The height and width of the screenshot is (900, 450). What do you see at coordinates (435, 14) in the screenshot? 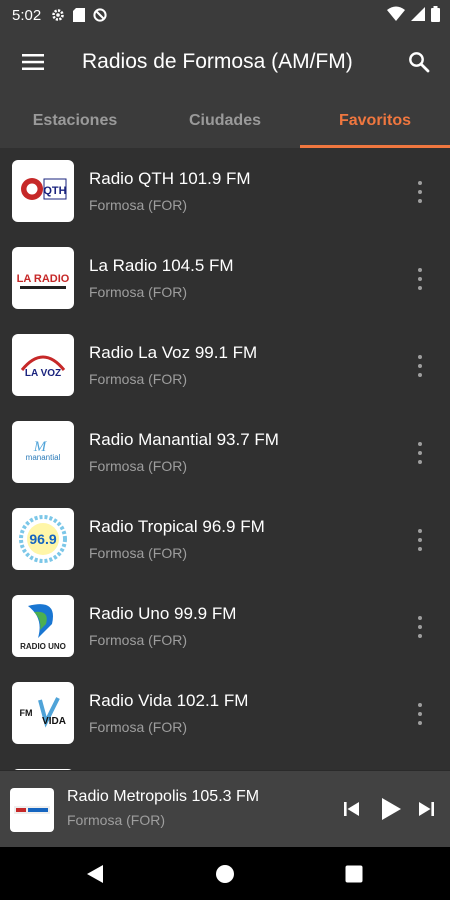
I see `battery-icon` at bounding box center [435, 14].